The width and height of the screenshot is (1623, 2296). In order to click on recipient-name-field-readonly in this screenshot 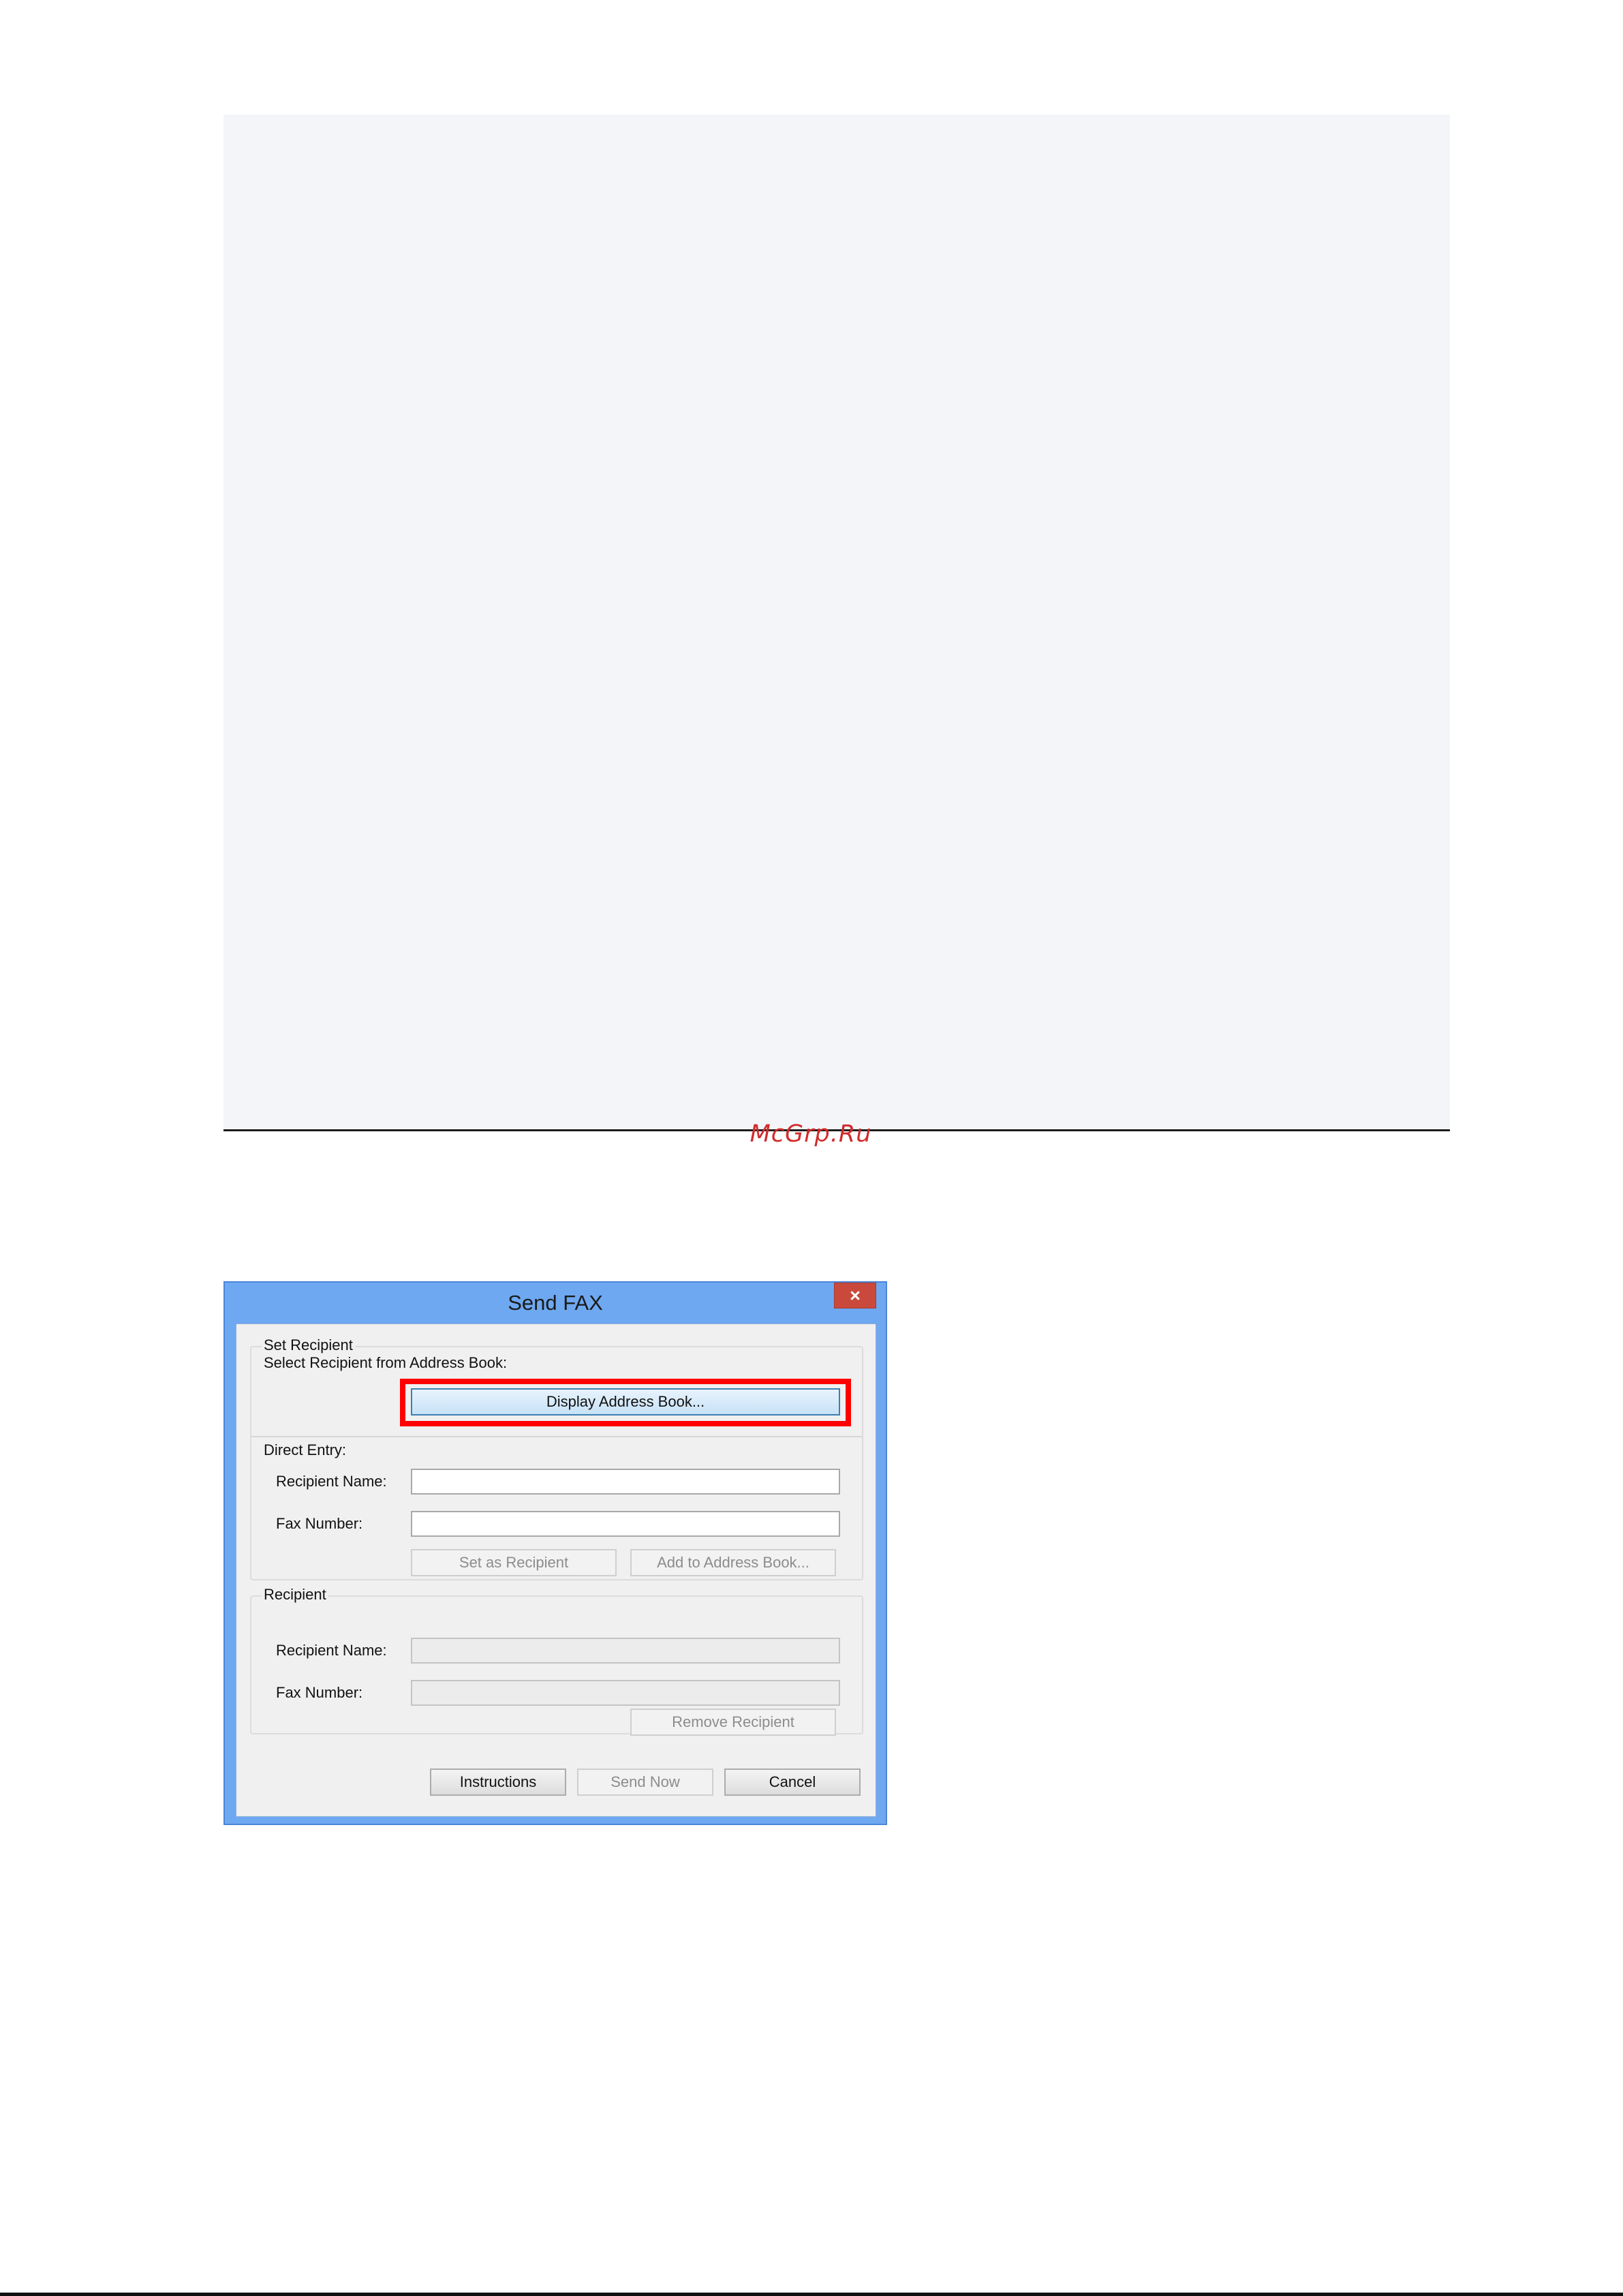, I will do `click(625, 1651)`.